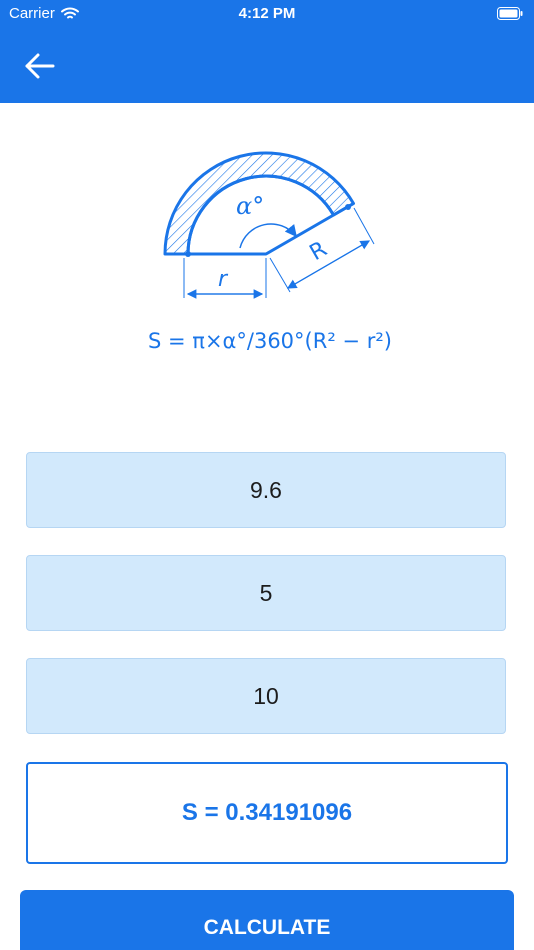 This screenshot has width=534, height=950. What do you see at coordinates (223, 279) in the screenshot?
I see `r-label: r` at bounding box center [223, 279].